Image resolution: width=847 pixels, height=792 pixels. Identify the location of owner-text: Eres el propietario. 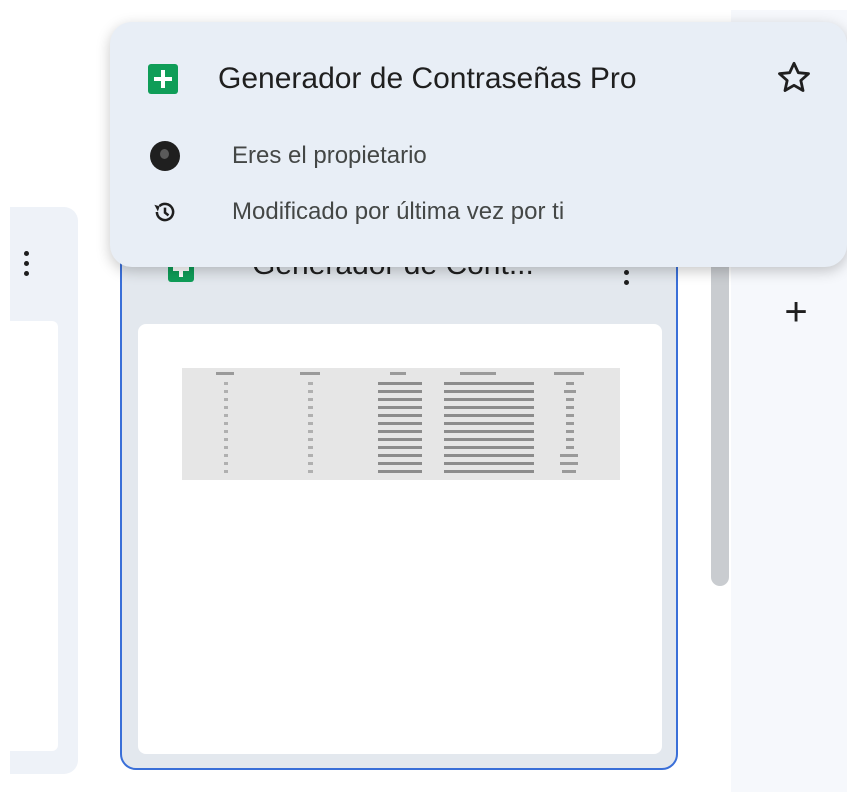
(329, 155).